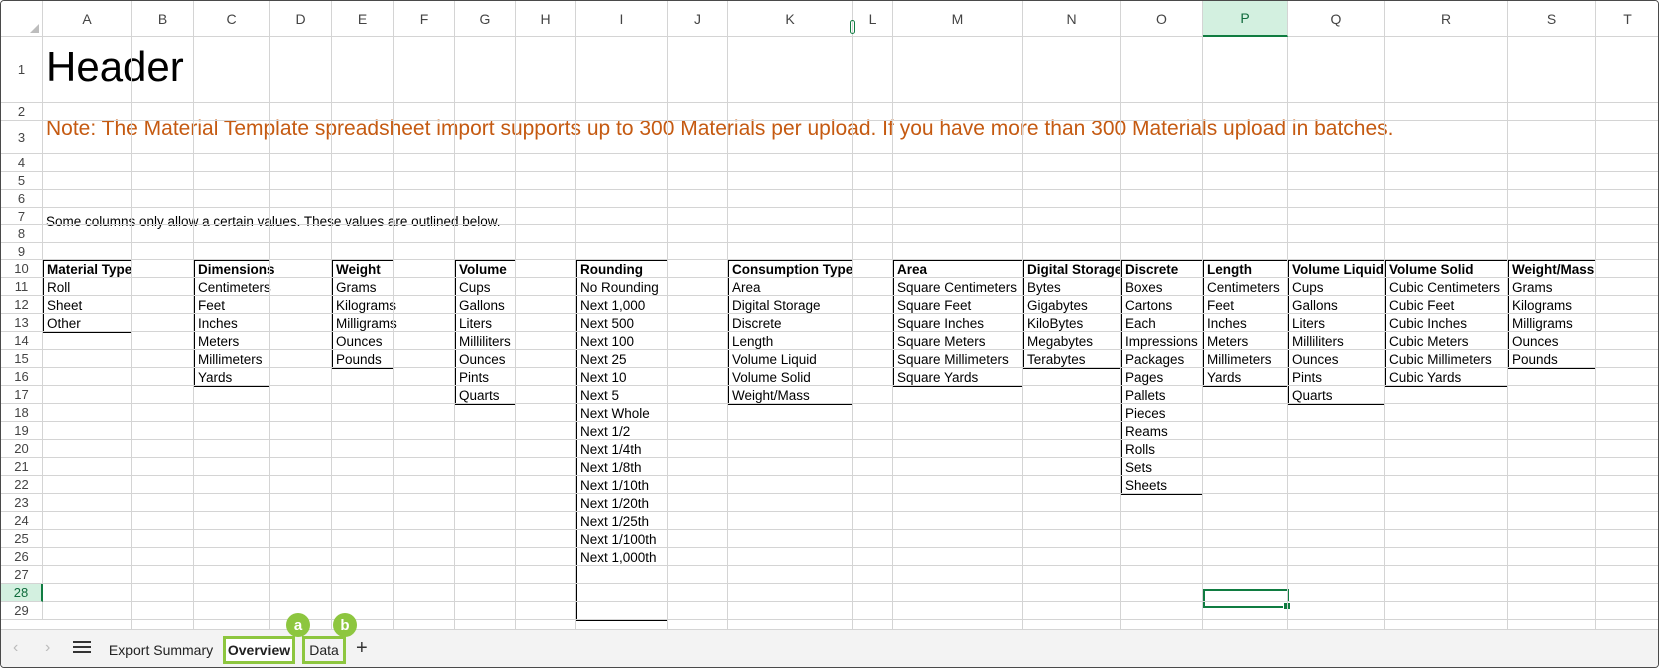  I want to click on row-header-2: 2, so click(22, 112).